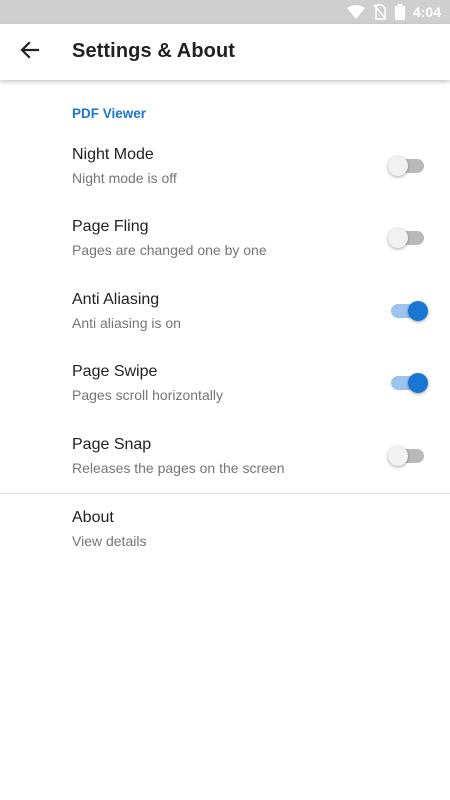 The width and height of the screenshot is (450, 800). Describe the element at coordinates (225, 238) in the screenshot. I see `pref-page-fling: Page Fling Pages are changed one by one` at that location.